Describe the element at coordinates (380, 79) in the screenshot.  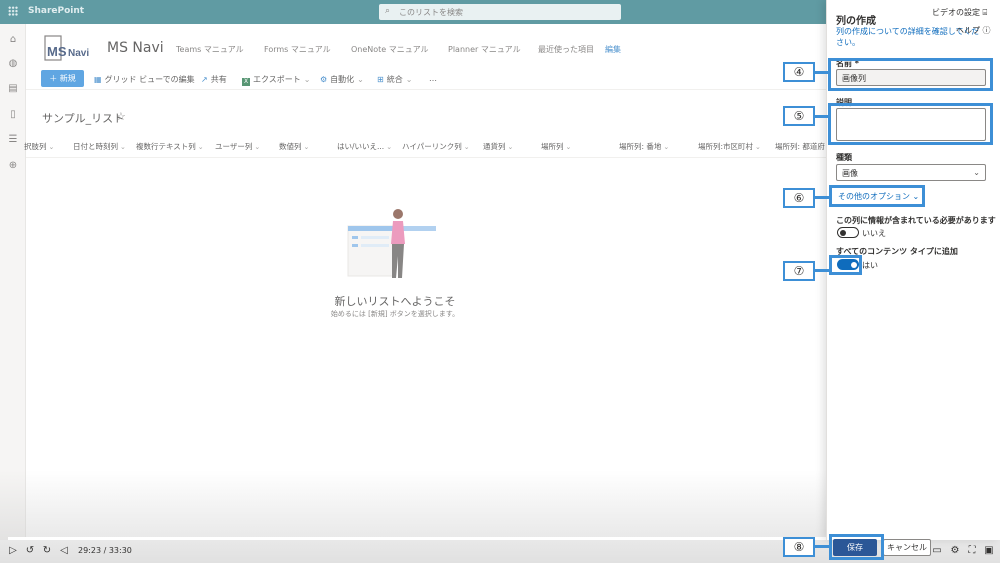
I see `integrate-icon: ⊞` at that location.